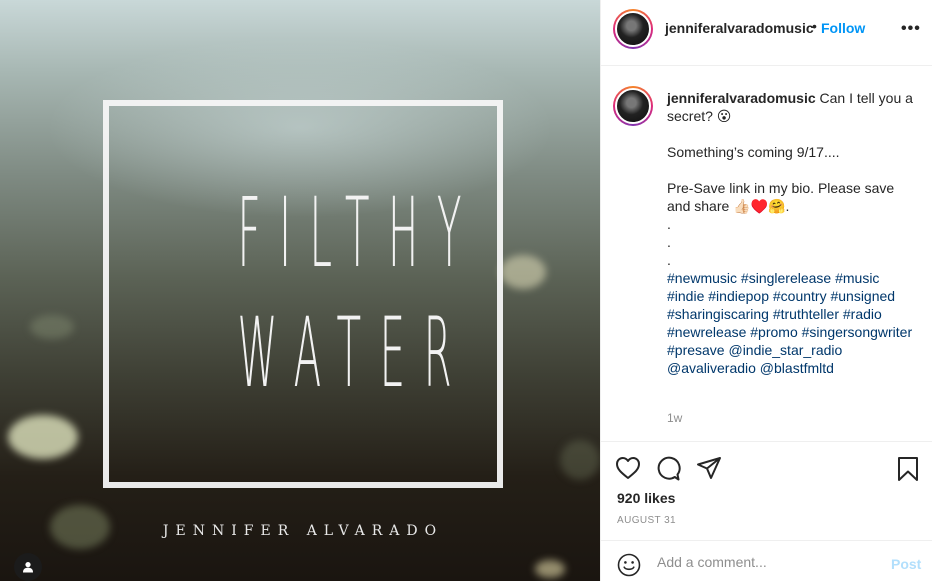  I want to click on caption-username: jenniferalvaradomusic, so click(741, 98).